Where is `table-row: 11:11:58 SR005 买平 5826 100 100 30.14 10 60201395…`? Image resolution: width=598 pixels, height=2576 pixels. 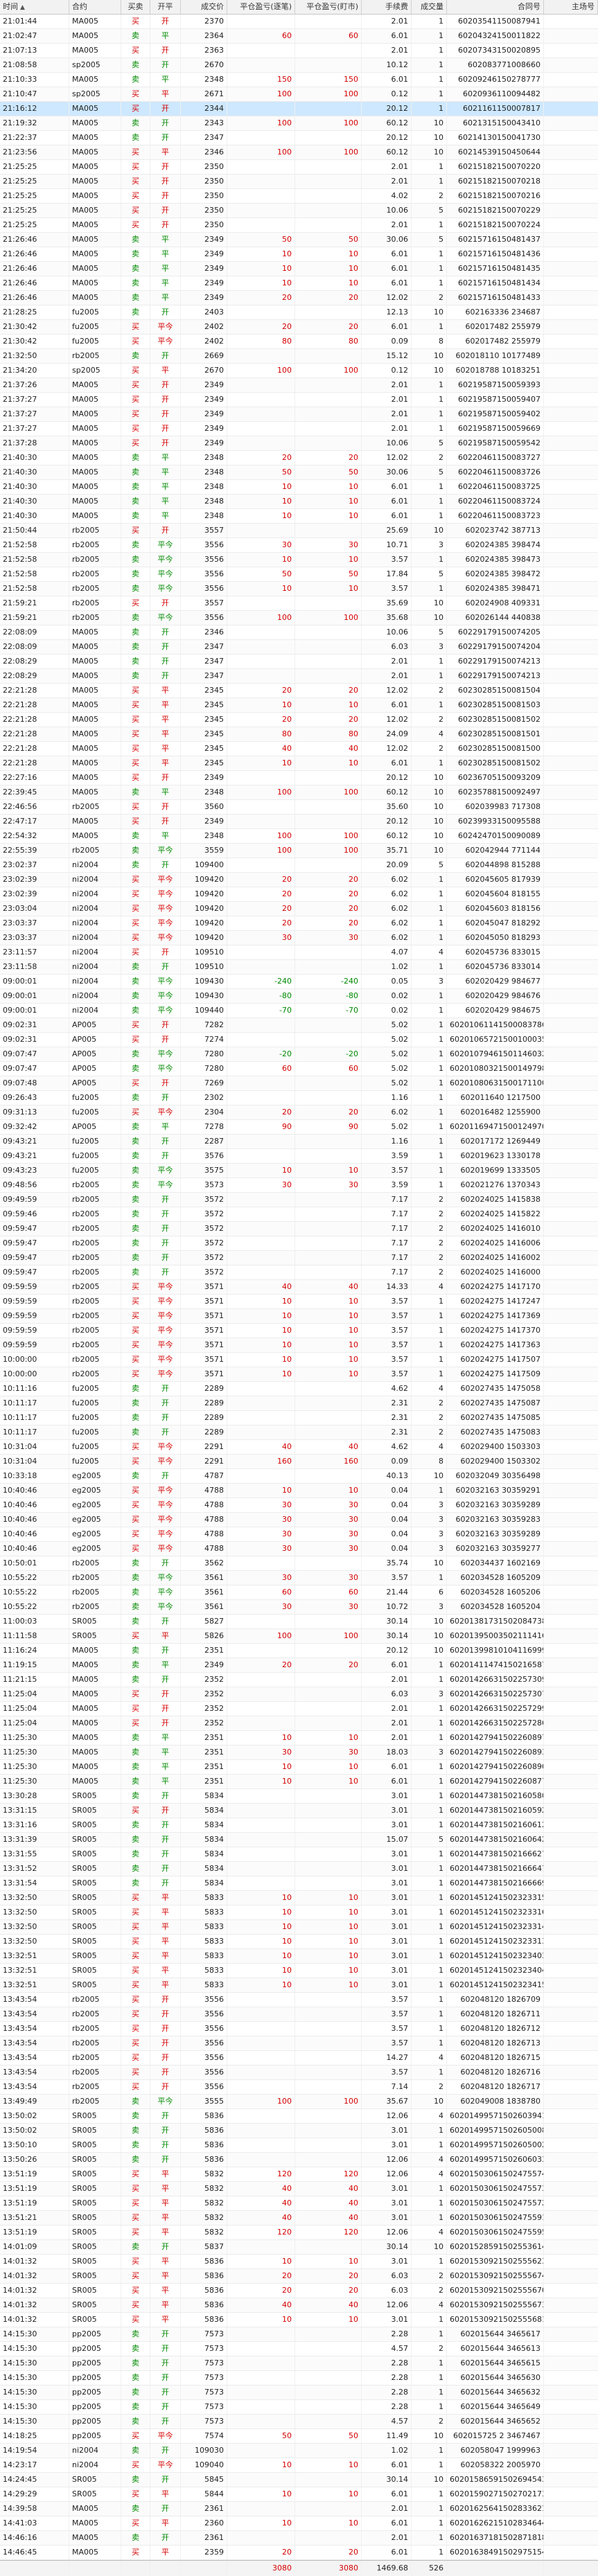
table-row: 11:11:58 SR005 买平 5826 100 100 30.14 10 60201395… is located at coordinates (299, 1636).